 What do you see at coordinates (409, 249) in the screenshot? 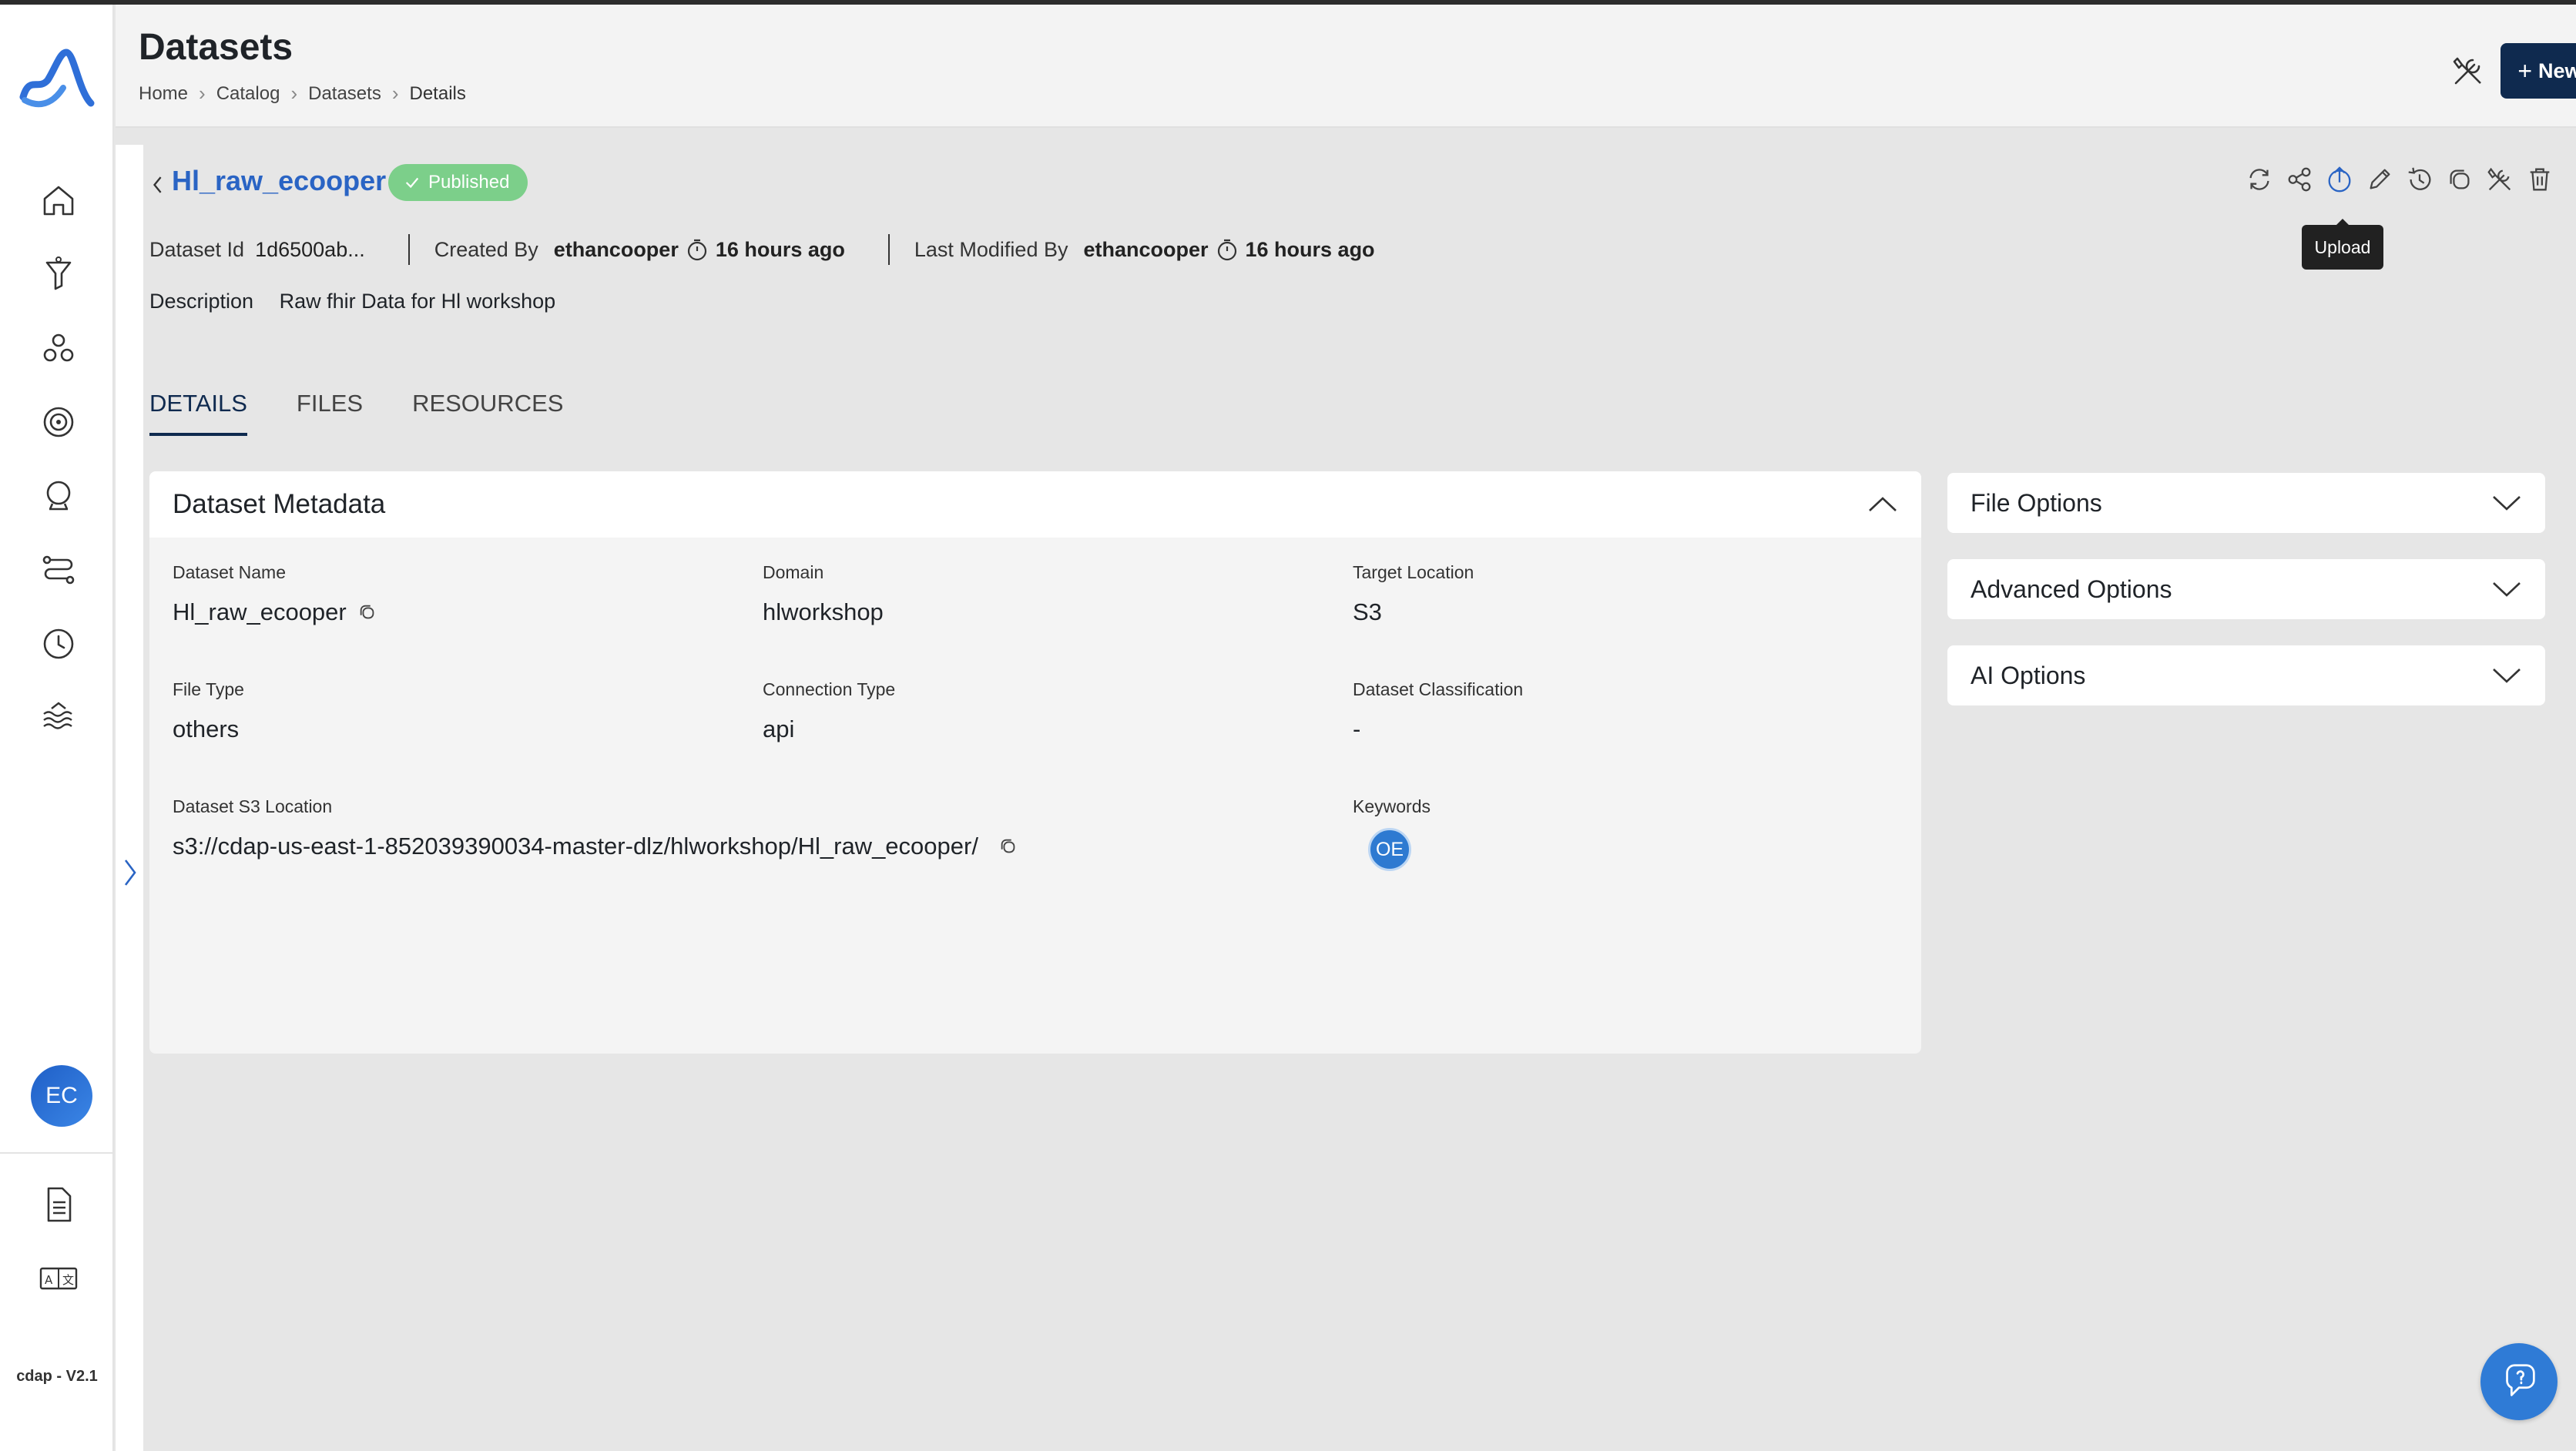
I see `meta-divider` at bounding box center [409, 249].